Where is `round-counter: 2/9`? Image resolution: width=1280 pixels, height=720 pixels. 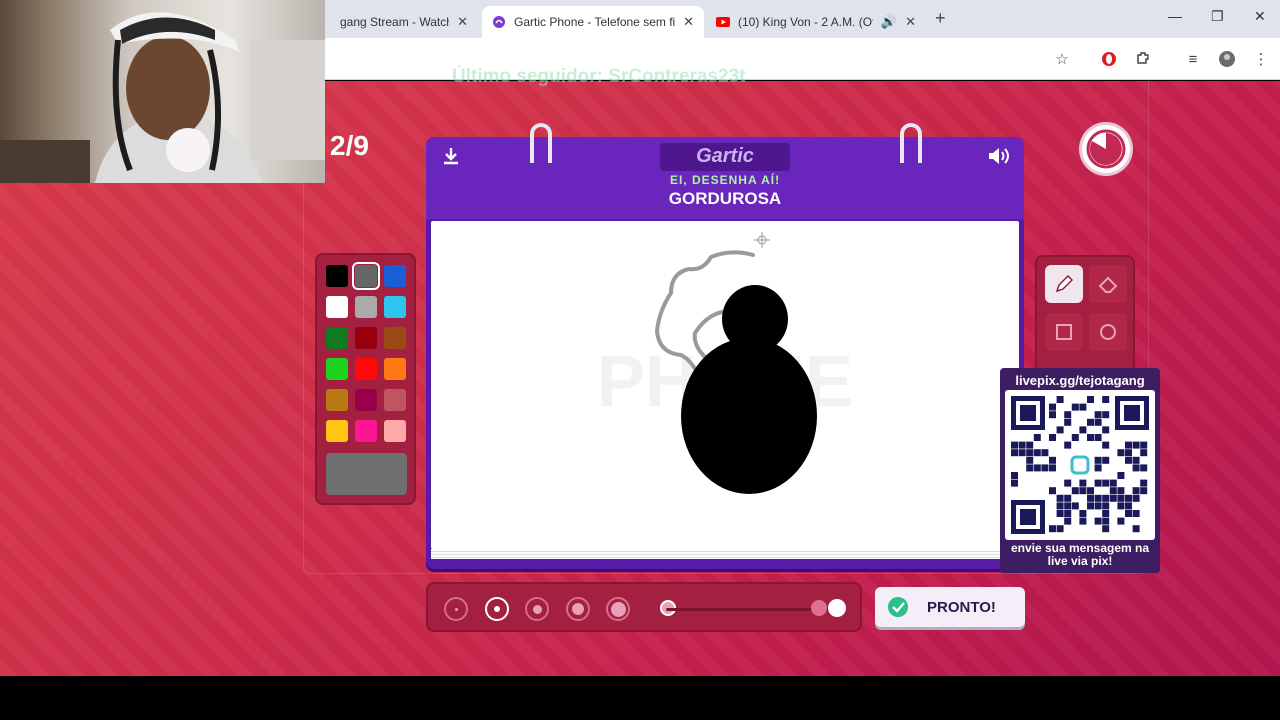 round-counter: 2/9 is located at coordinates (349, 145).